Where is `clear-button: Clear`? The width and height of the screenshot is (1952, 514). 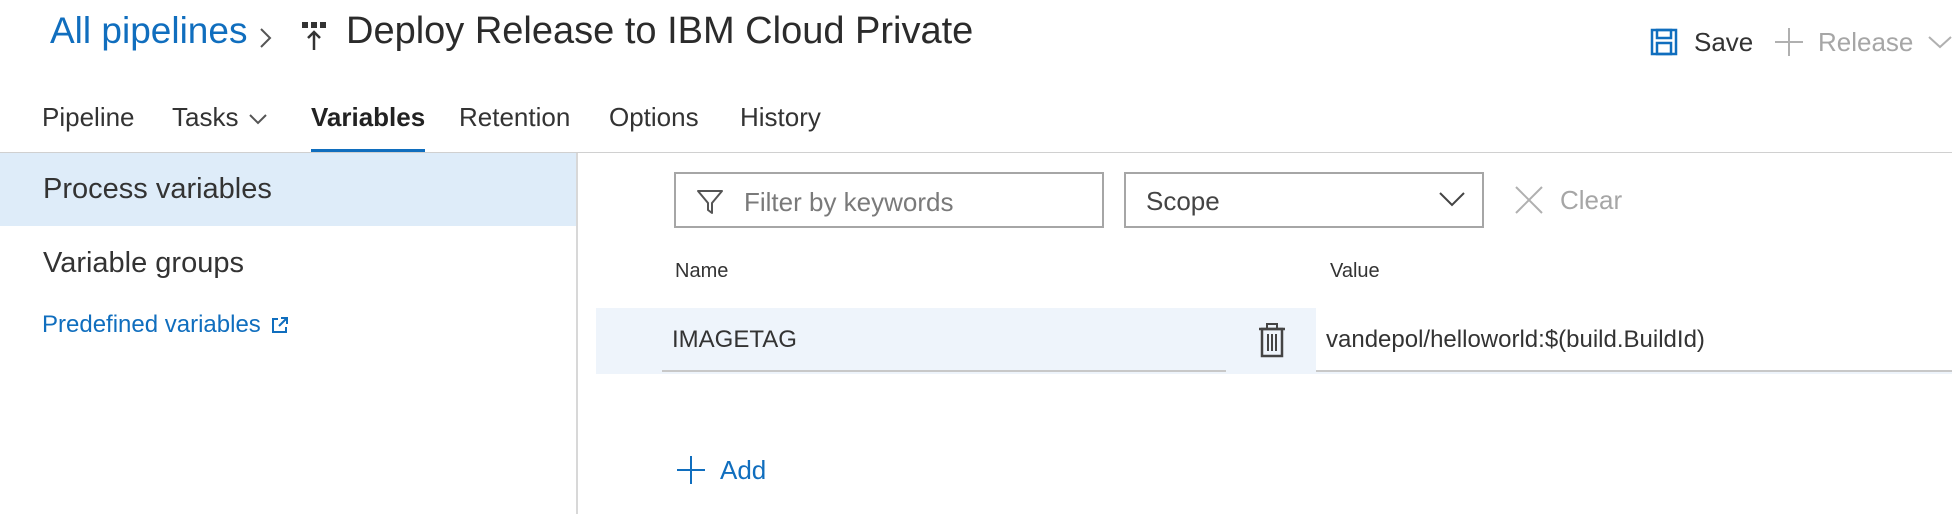 clear-button: Clear is located at coordinates (1568, 200).